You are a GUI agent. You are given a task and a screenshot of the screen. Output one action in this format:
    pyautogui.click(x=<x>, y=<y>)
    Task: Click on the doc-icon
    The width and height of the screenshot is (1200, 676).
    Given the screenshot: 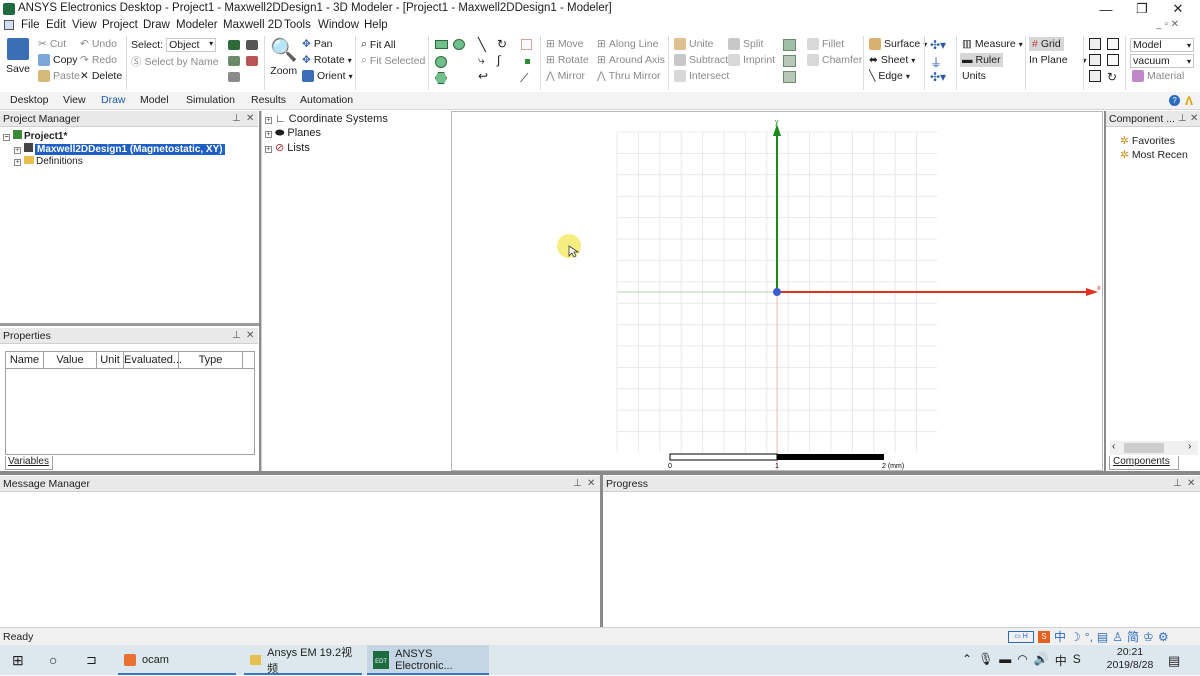 What is the action you would take?
    pyautogui.click(x=9, y=25)
    